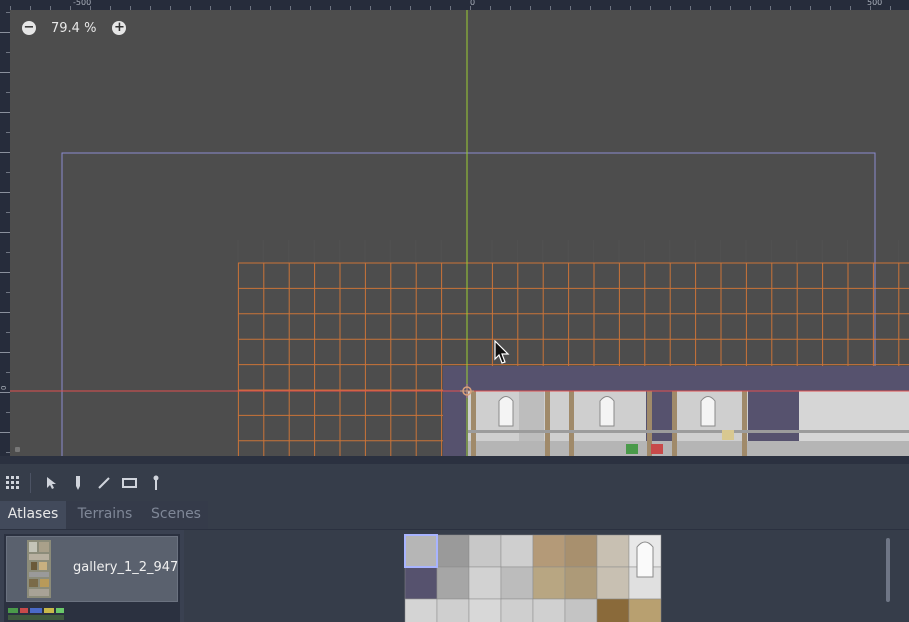 The height and width of the screenshot is (622, 909). I want to click on tab-scenes: Scenes, so click(176, 515).